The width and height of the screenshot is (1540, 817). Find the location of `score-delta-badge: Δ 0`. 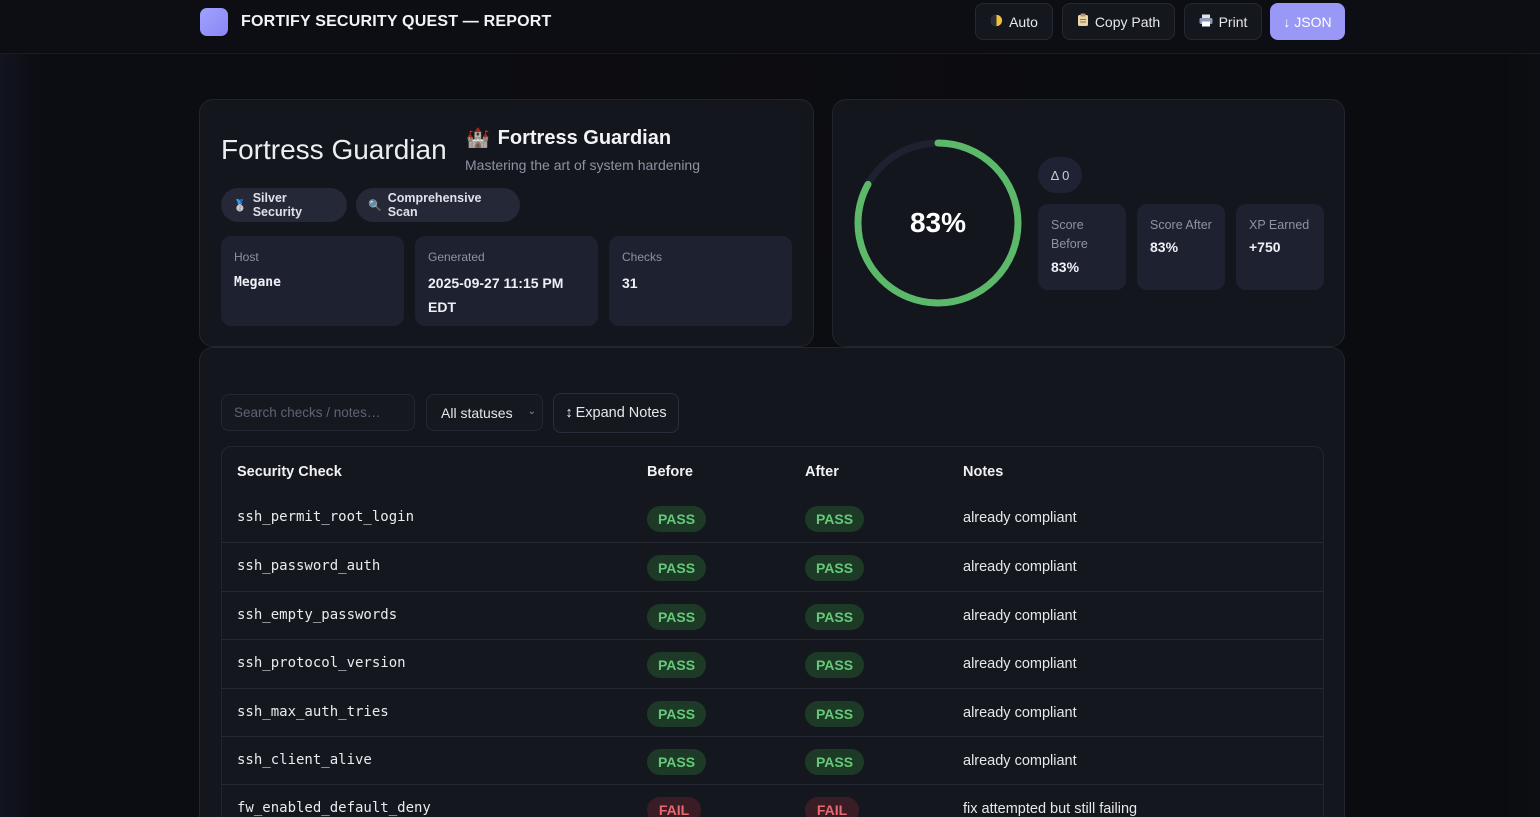

score-delta-badge: Δ 0 is located at coordinates (1060, 175).